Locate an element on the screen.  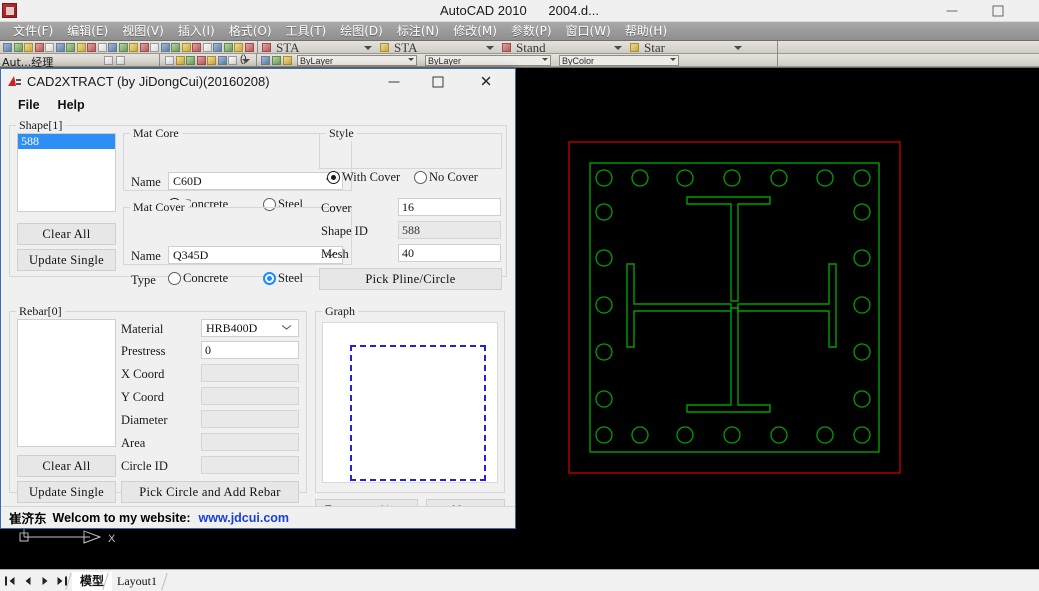
layer-state-icon is located at coordinates (108, 60).